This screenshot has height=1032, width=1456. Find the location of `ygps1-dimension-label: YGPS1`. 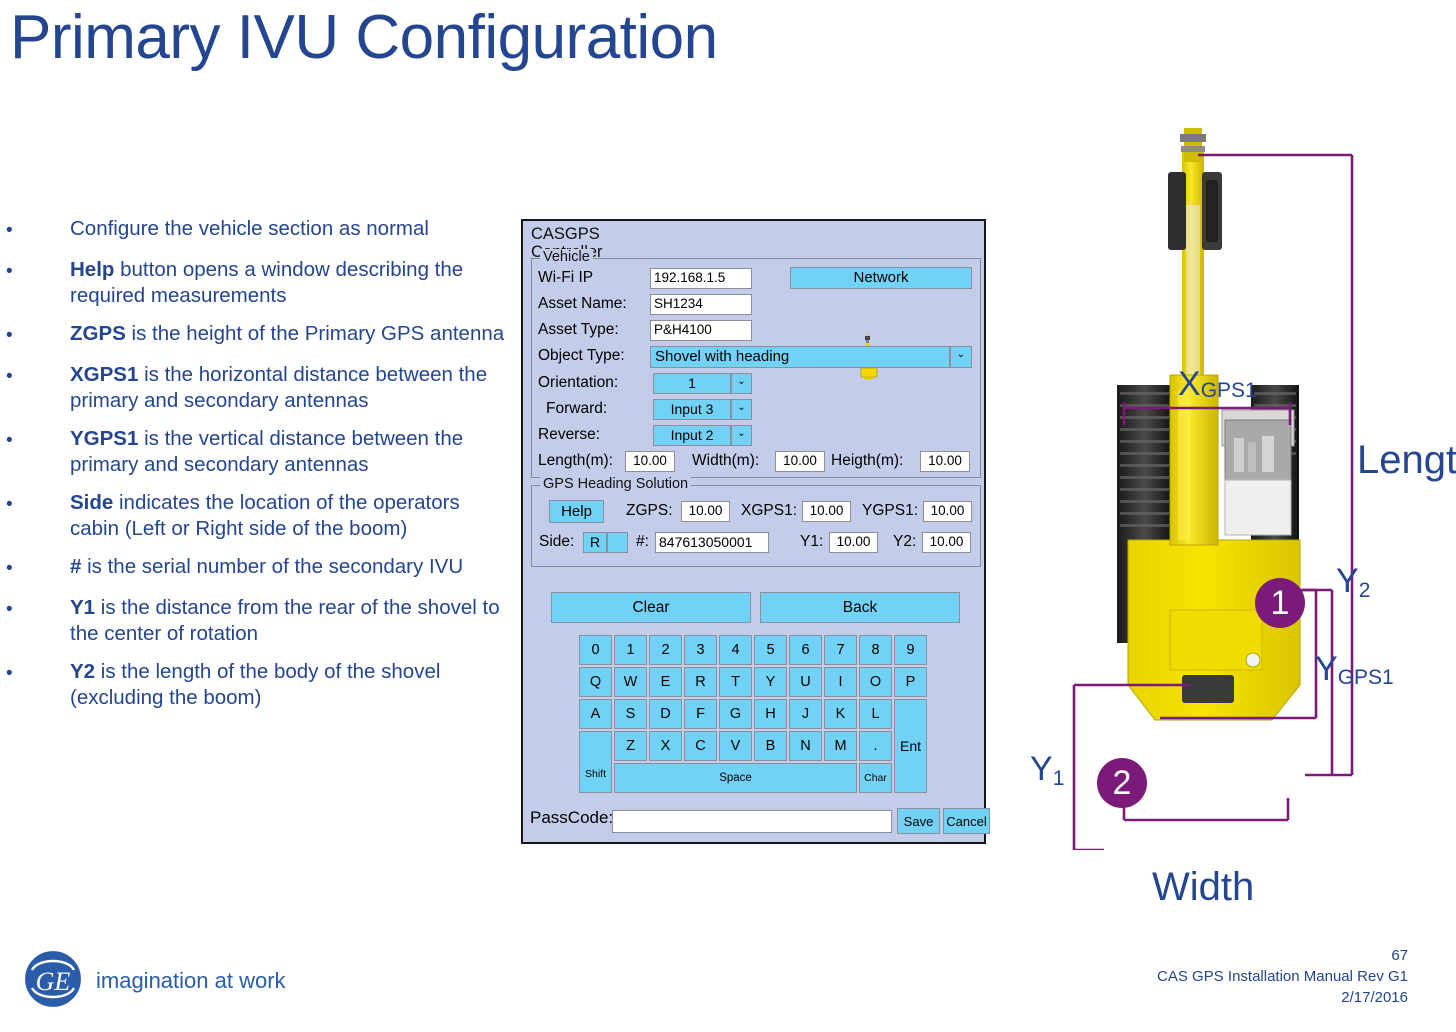

ygps1-dimension-label: YGPS1 is located at coordinates (1354, 670).